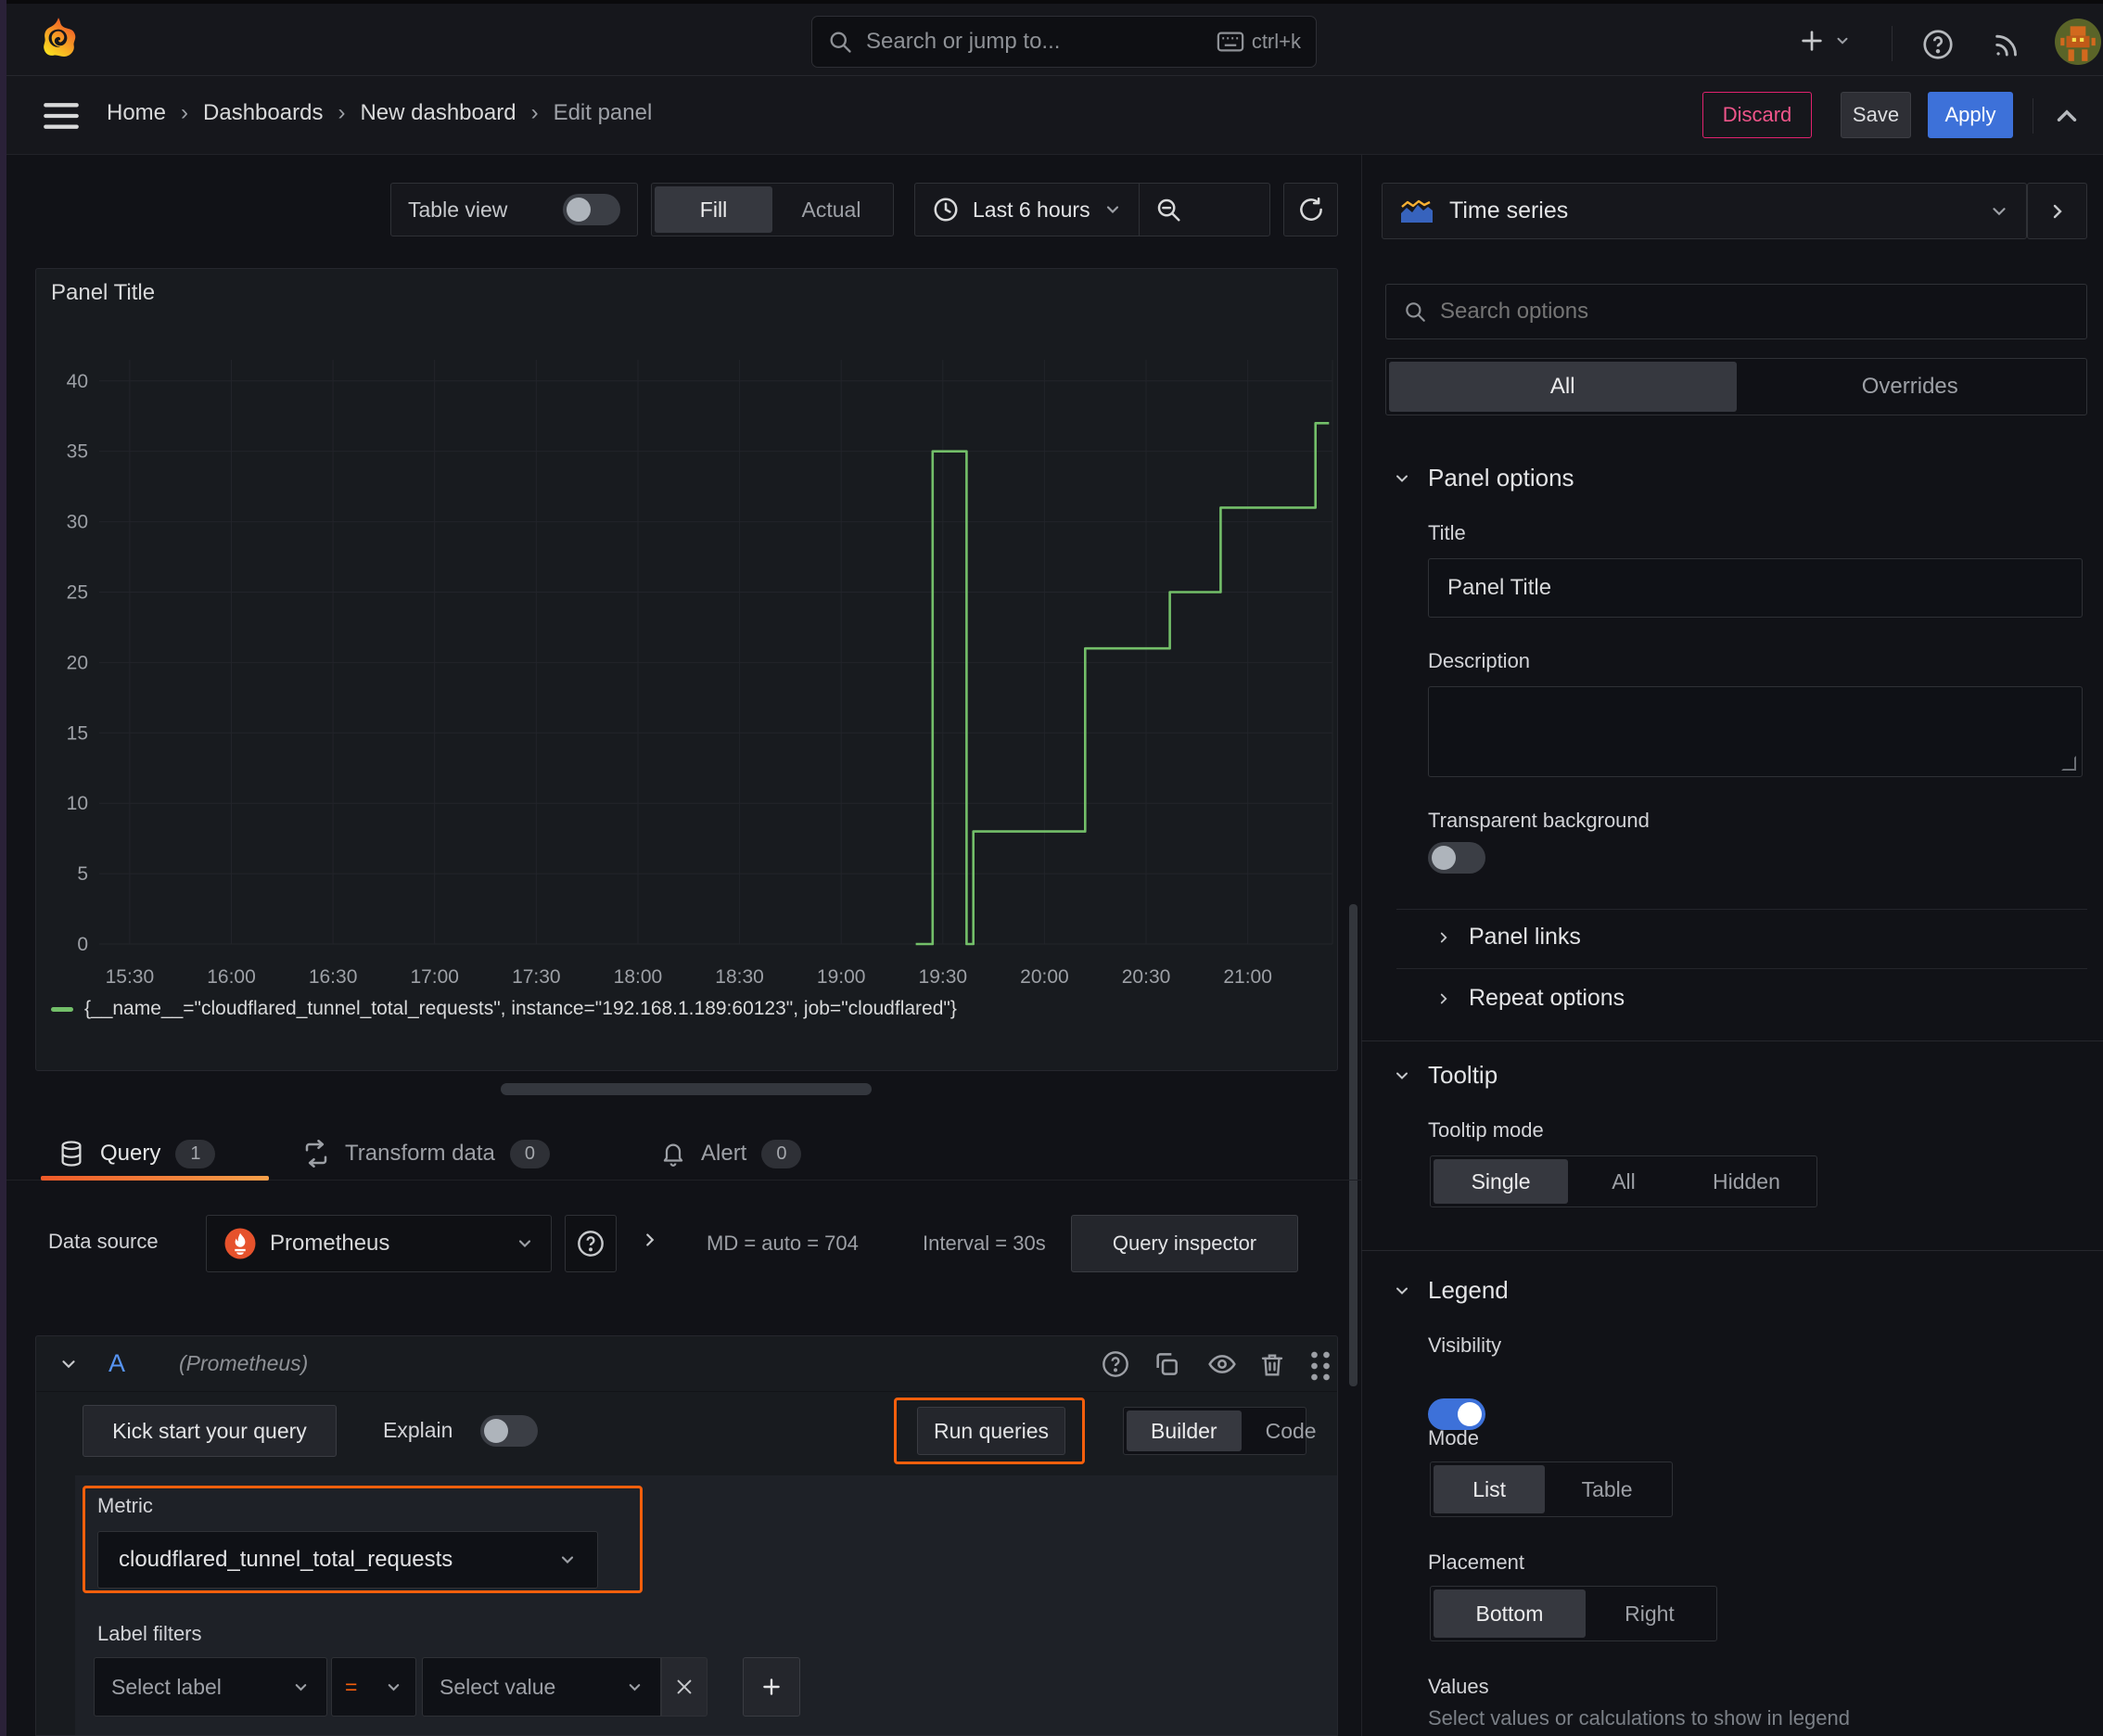 This screenshot has height=1736, width=2103. Describe the element at coordinates (1035, 42) in the screenshot. I see `search-input` at that location.